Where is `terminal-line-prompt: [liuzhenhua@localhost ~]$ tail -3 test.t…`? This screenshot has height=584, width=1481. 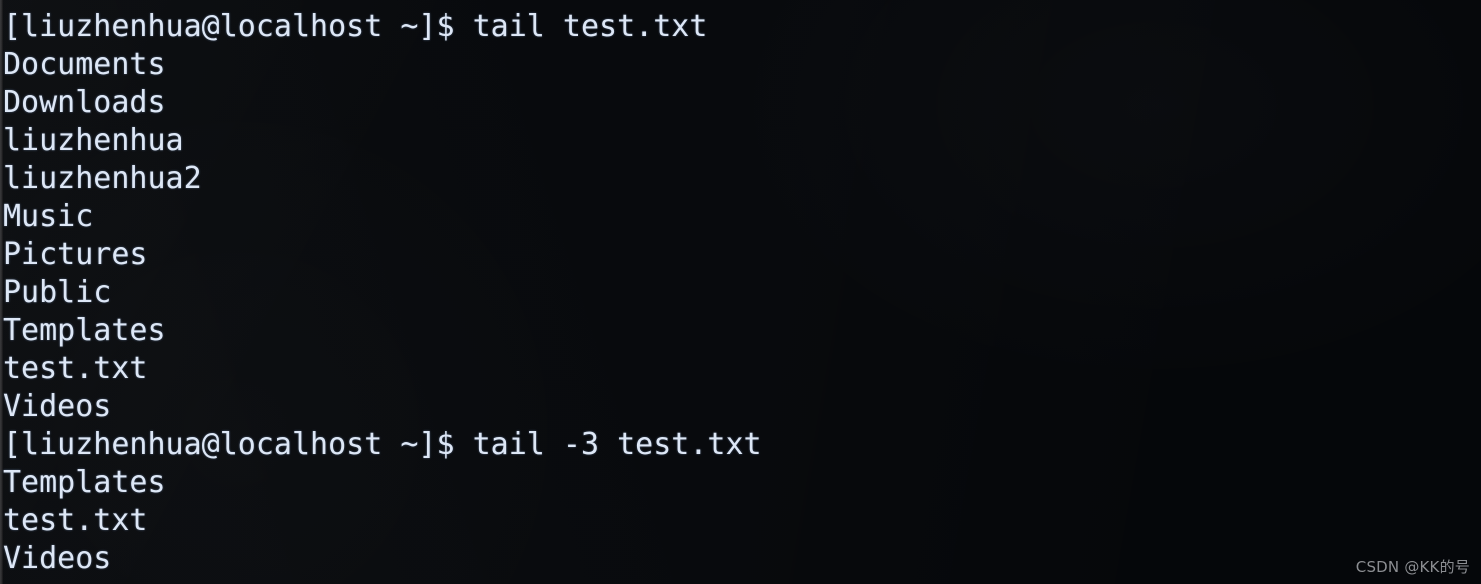
terminal-line-prompt: [liuzhenhua@localhost ~]$ tail -3 test.t… is located at coordinates (382, 444).